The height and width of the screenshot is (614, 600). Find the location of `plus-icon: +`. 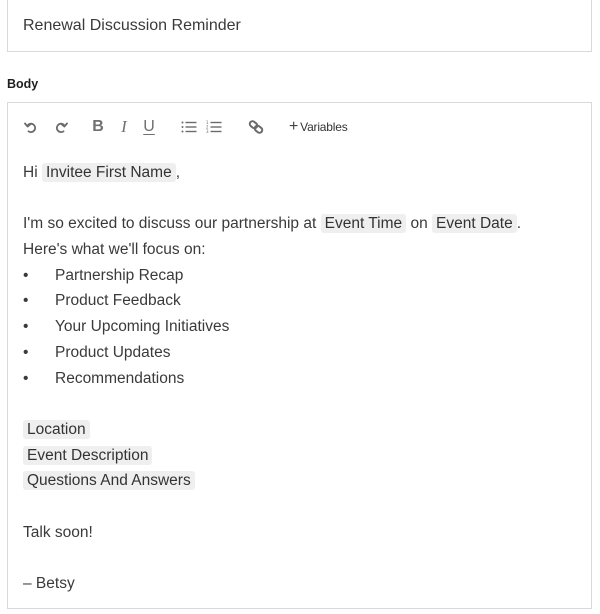

plus-icon: + is located at coordinates (294, 126).